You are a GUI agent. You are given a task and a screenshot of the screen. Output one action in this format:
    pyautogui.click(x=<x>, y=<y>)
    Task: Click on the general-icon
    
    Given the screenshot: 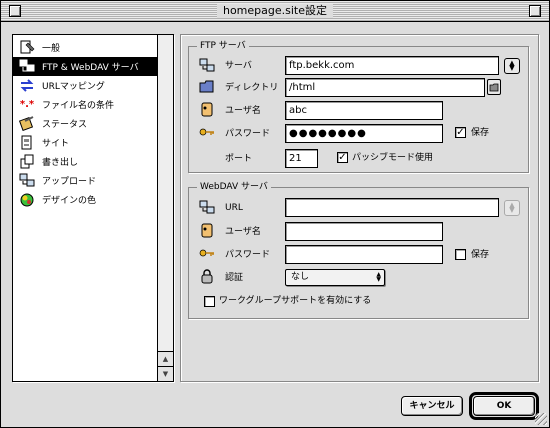 What is the action you would take?
    pyautogui.click(x=27, y=48)
    